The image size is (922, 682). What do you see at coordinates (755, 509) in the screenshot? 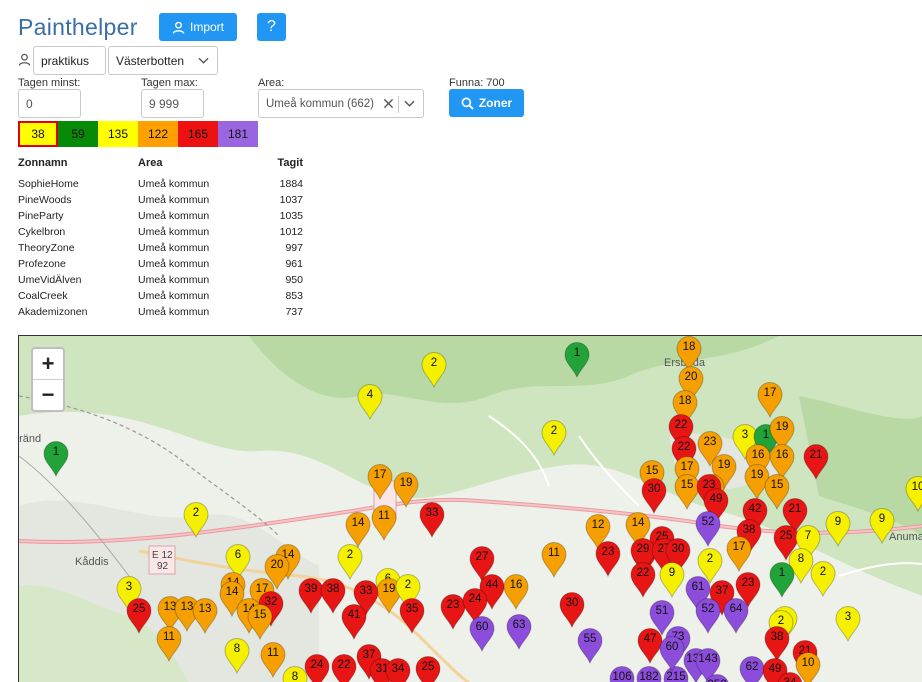
I see `marker-count: 42` at bounding box center [755, 509].